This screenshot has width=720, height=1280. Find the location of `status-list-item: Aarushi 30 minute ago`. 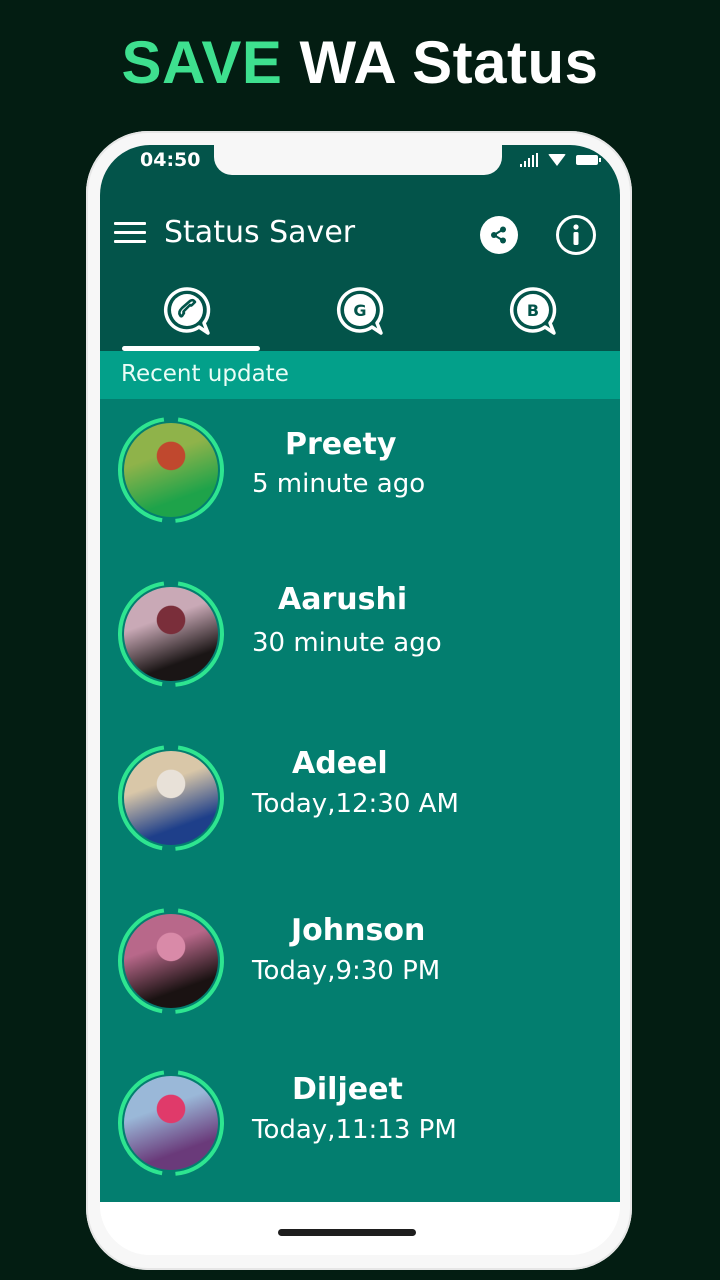

status-list-item: Aarushi 30 minute ago is located at coordinates (360, 637).